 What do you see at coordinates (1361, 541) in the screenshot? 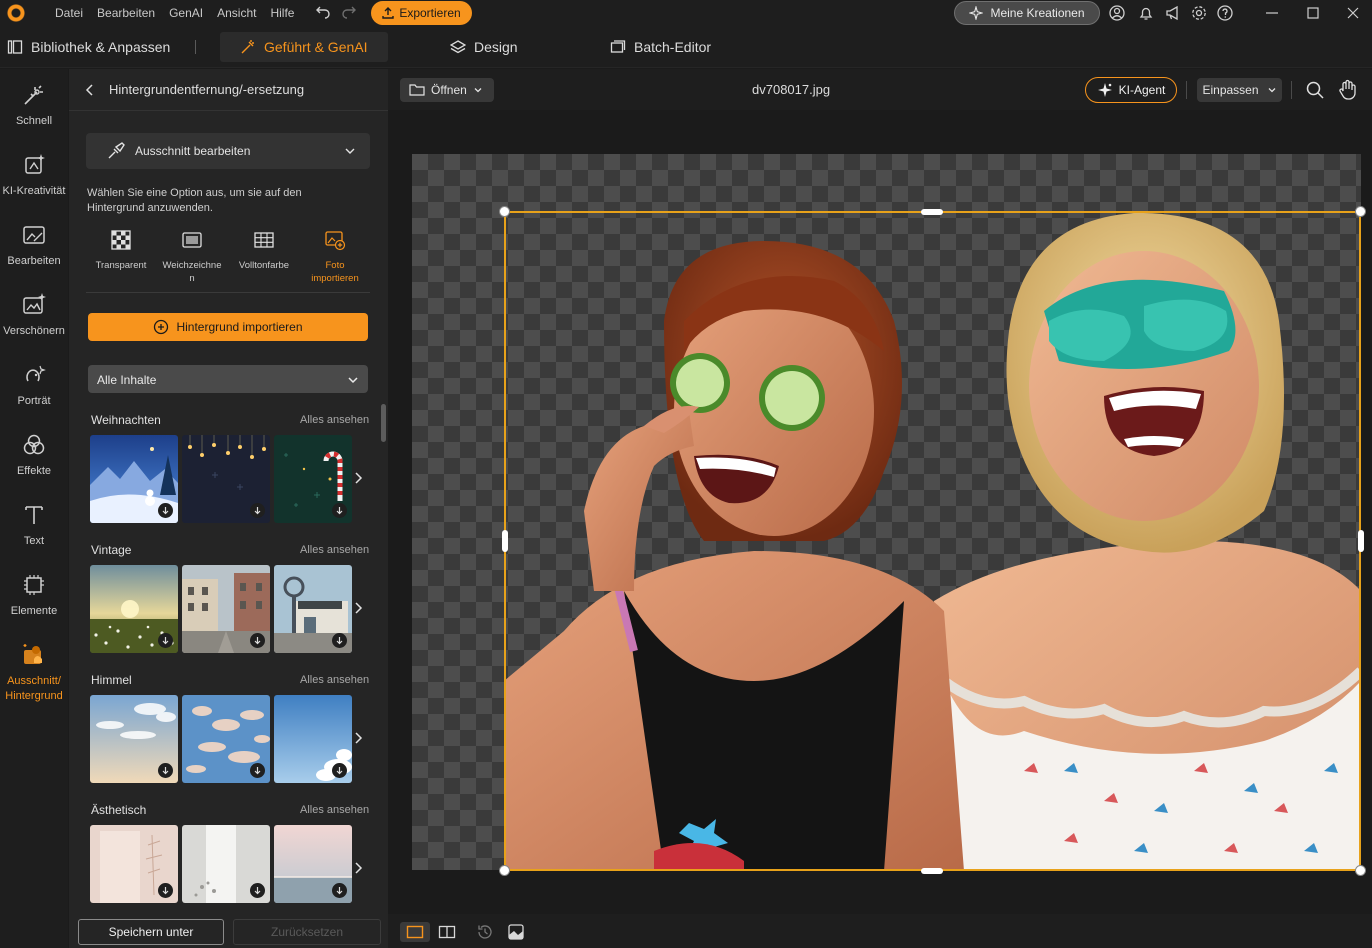
I see `resize-handle-right` at bounding box center [1361, 541].